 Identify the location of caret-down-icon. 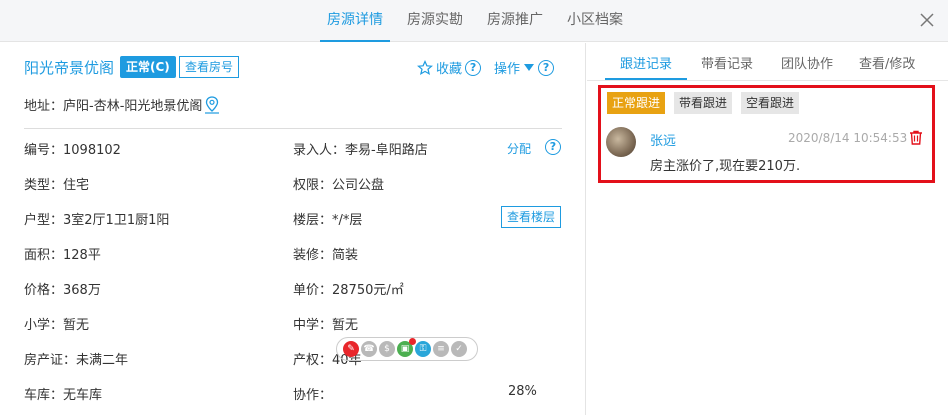
(529, 67).